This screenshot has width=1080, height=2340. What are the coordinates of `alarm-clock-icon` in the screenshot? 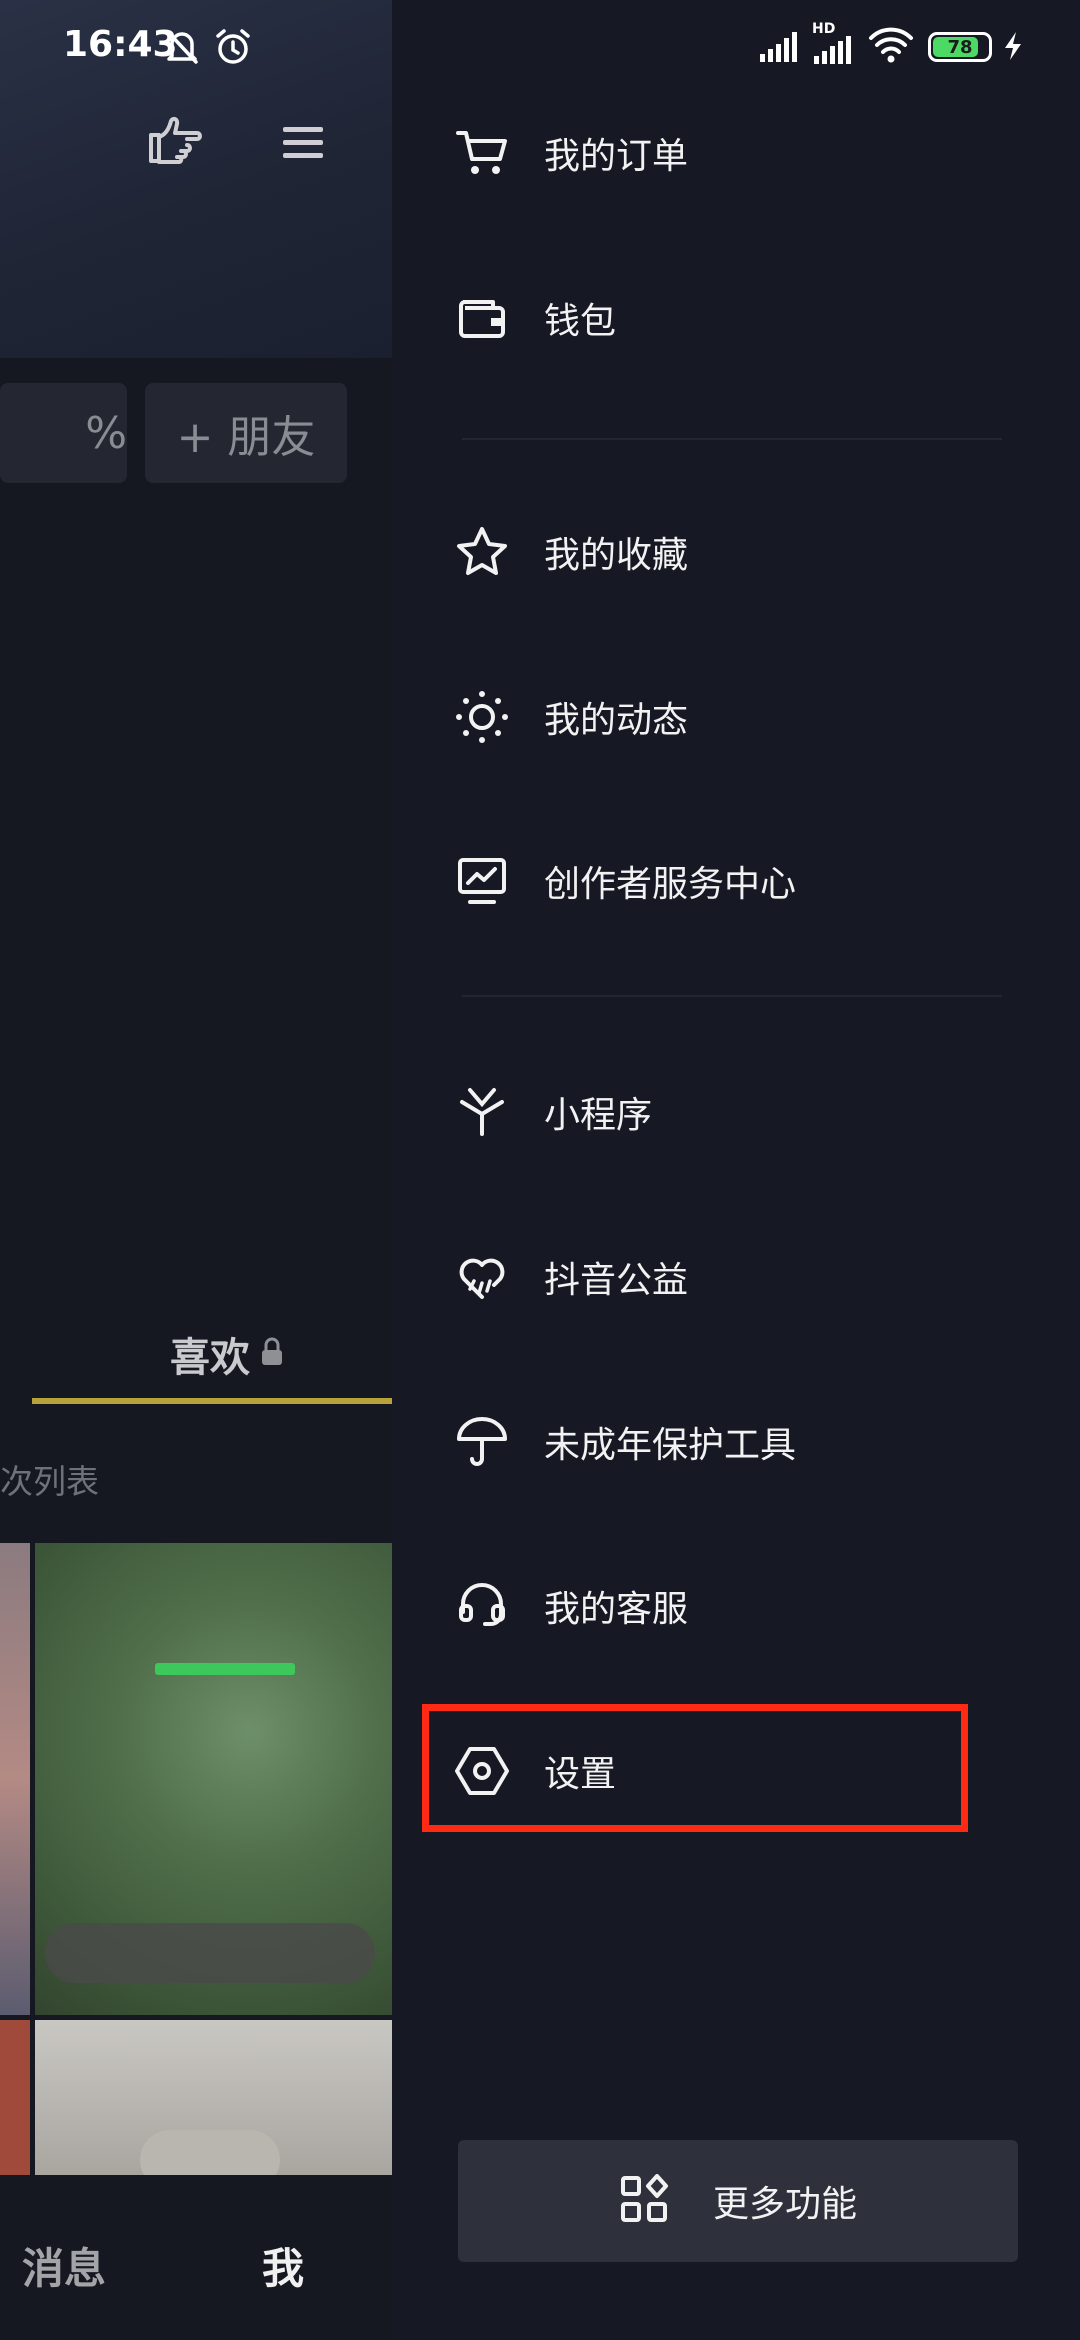 It's located at (233, 49).